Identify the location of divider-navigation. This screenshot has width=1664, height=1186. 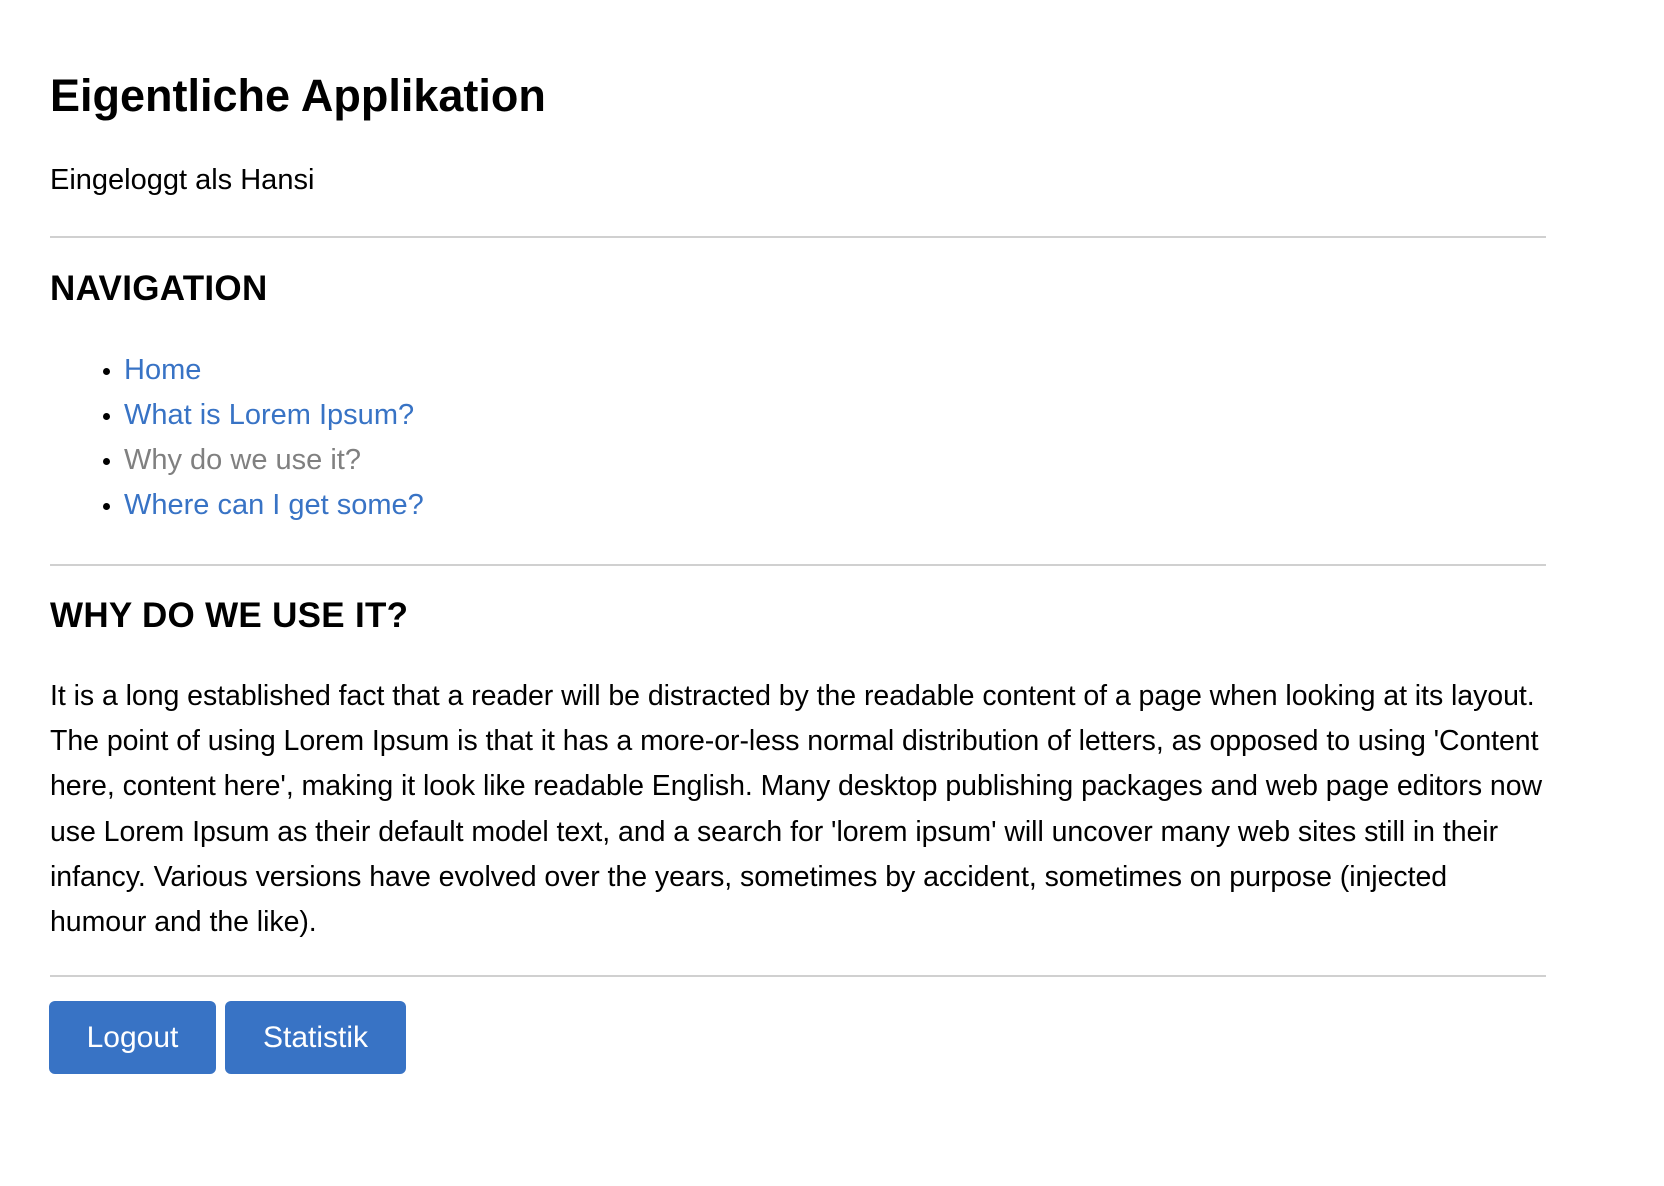
(798, 565).